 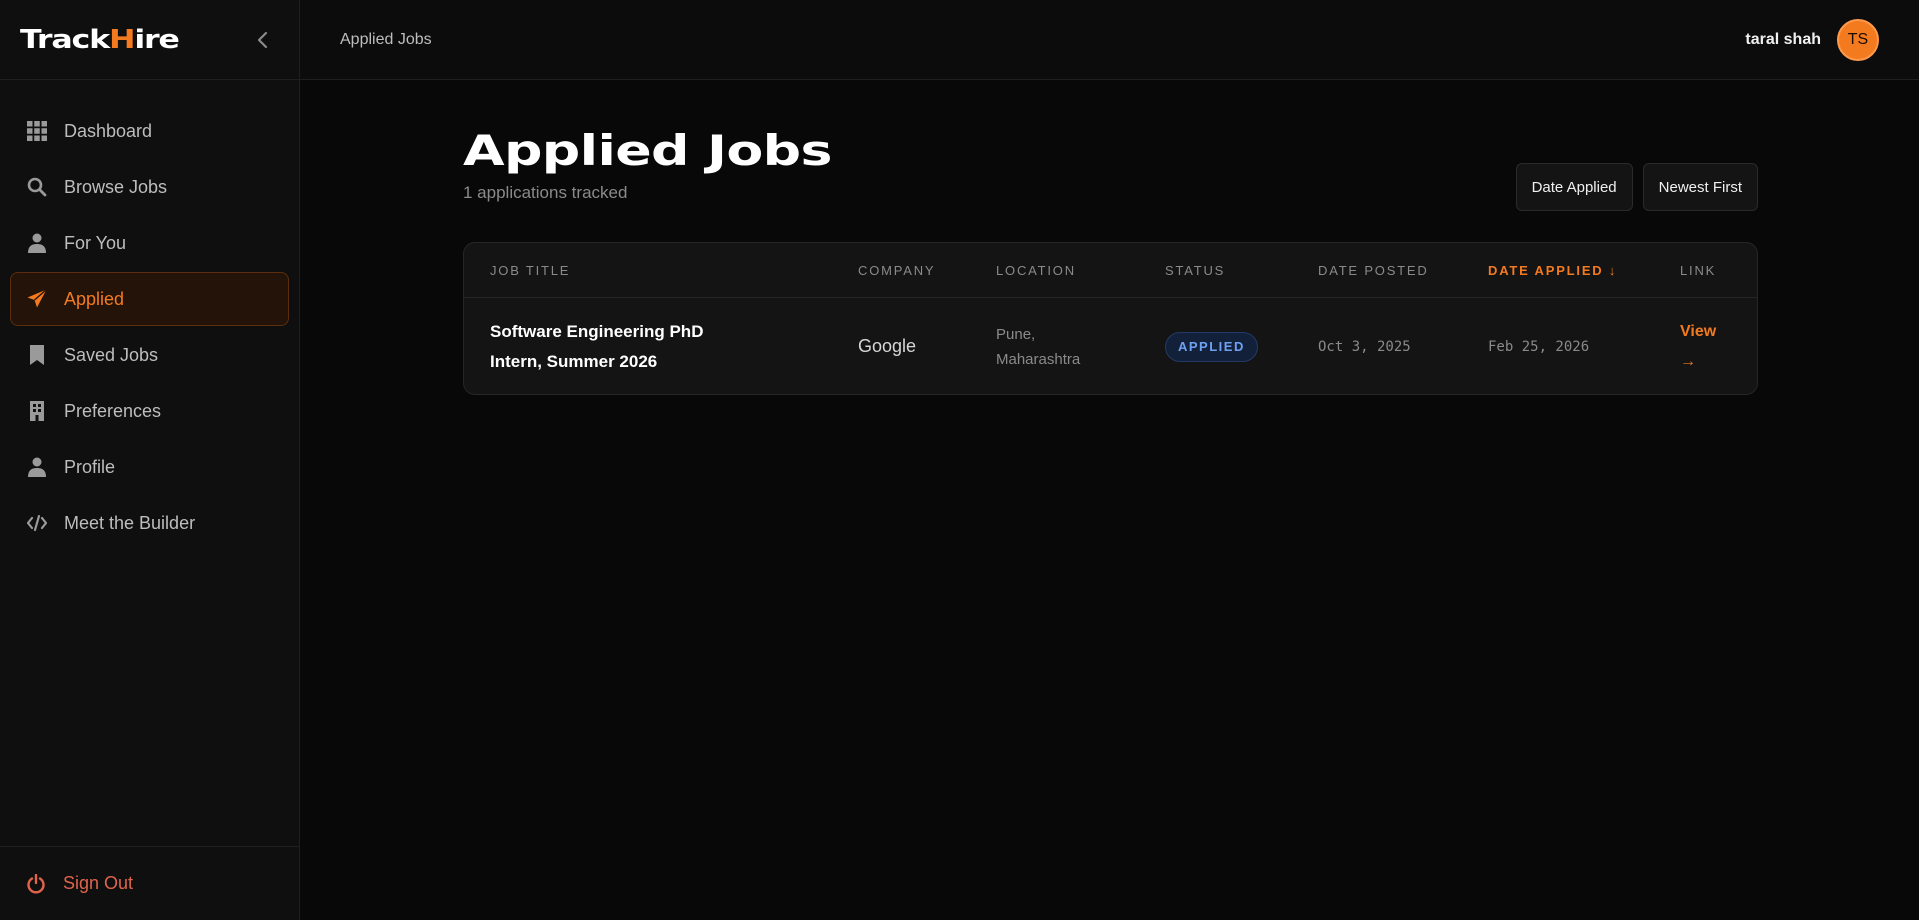 I want to click on sidebar-item-meet-the-builder: Meet the Builder, so click(x=149, y=523).